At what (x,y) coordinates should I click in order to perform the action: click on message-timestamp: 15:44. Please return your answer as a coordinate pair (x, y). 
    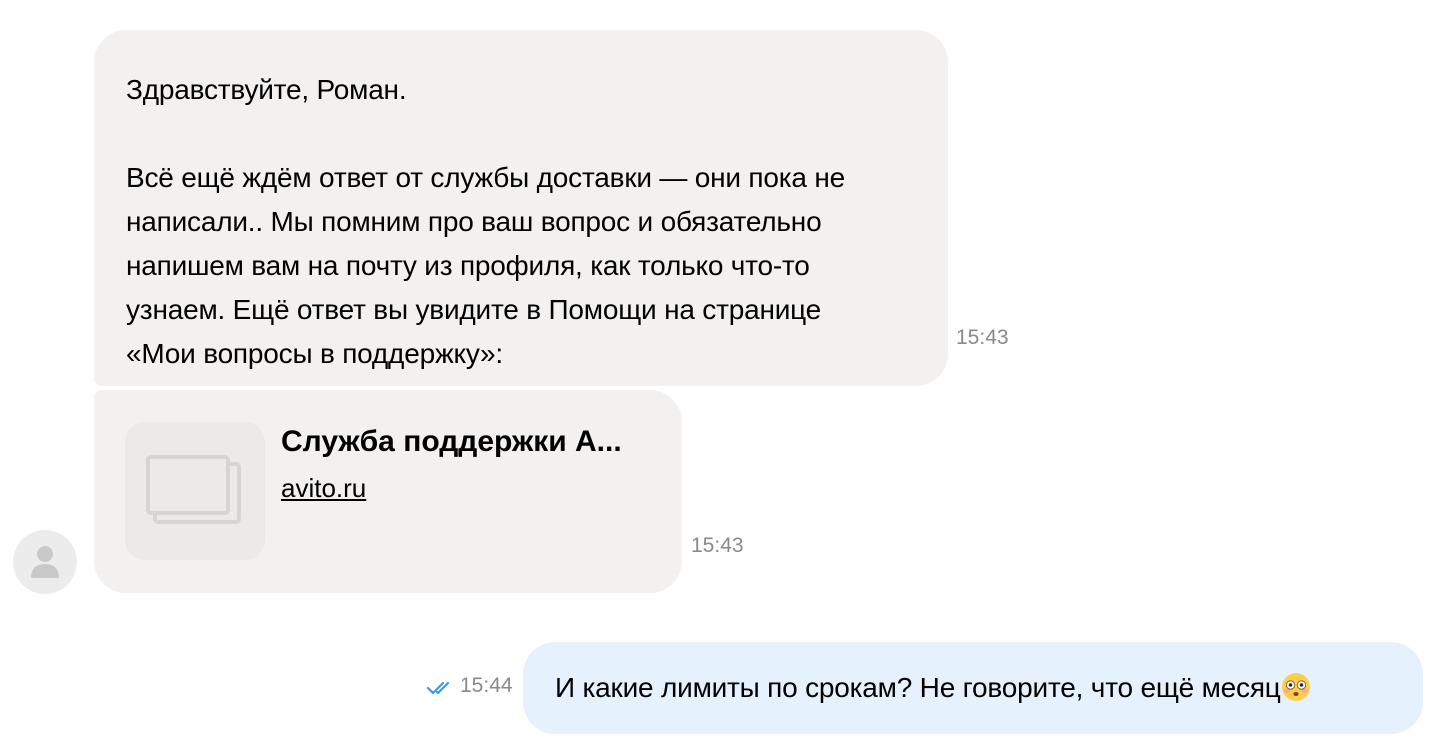
    Looking at the image, I should click on (486, 685).